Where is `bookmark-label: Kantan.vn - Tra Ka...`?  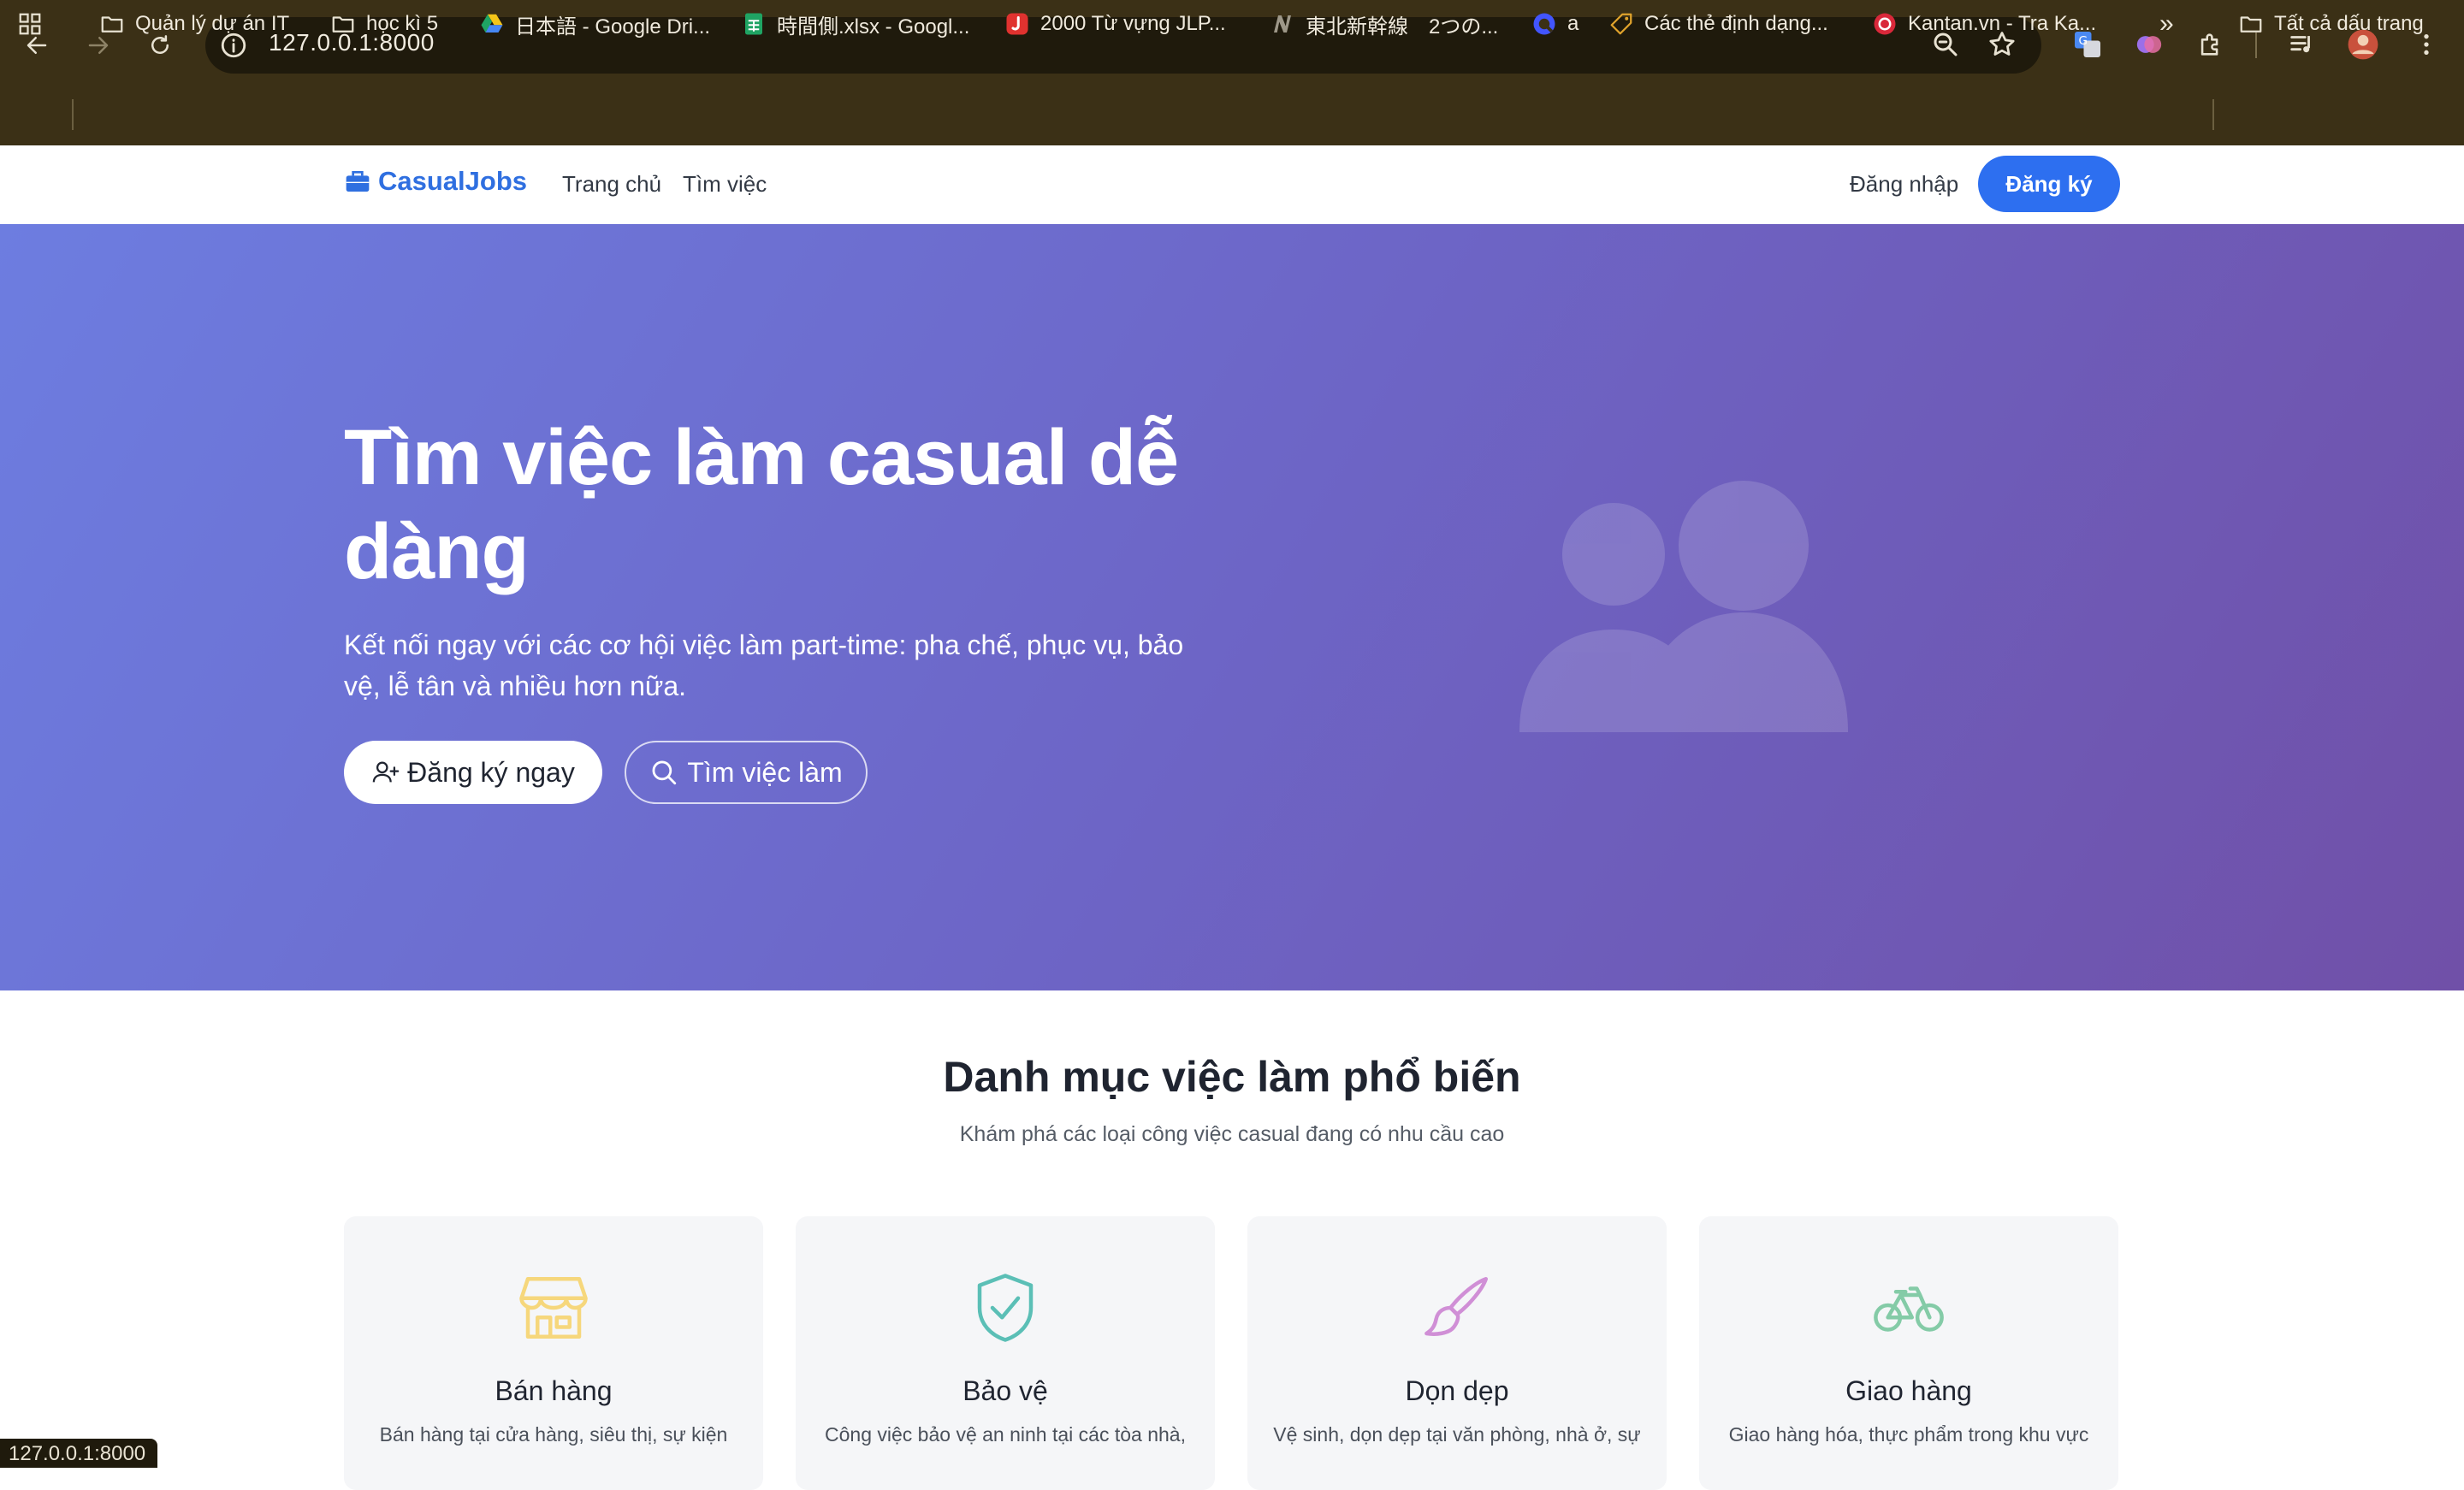 bookmark-label: Kantan.vn - Tra Ka... is located at coordinates (2002, 24).